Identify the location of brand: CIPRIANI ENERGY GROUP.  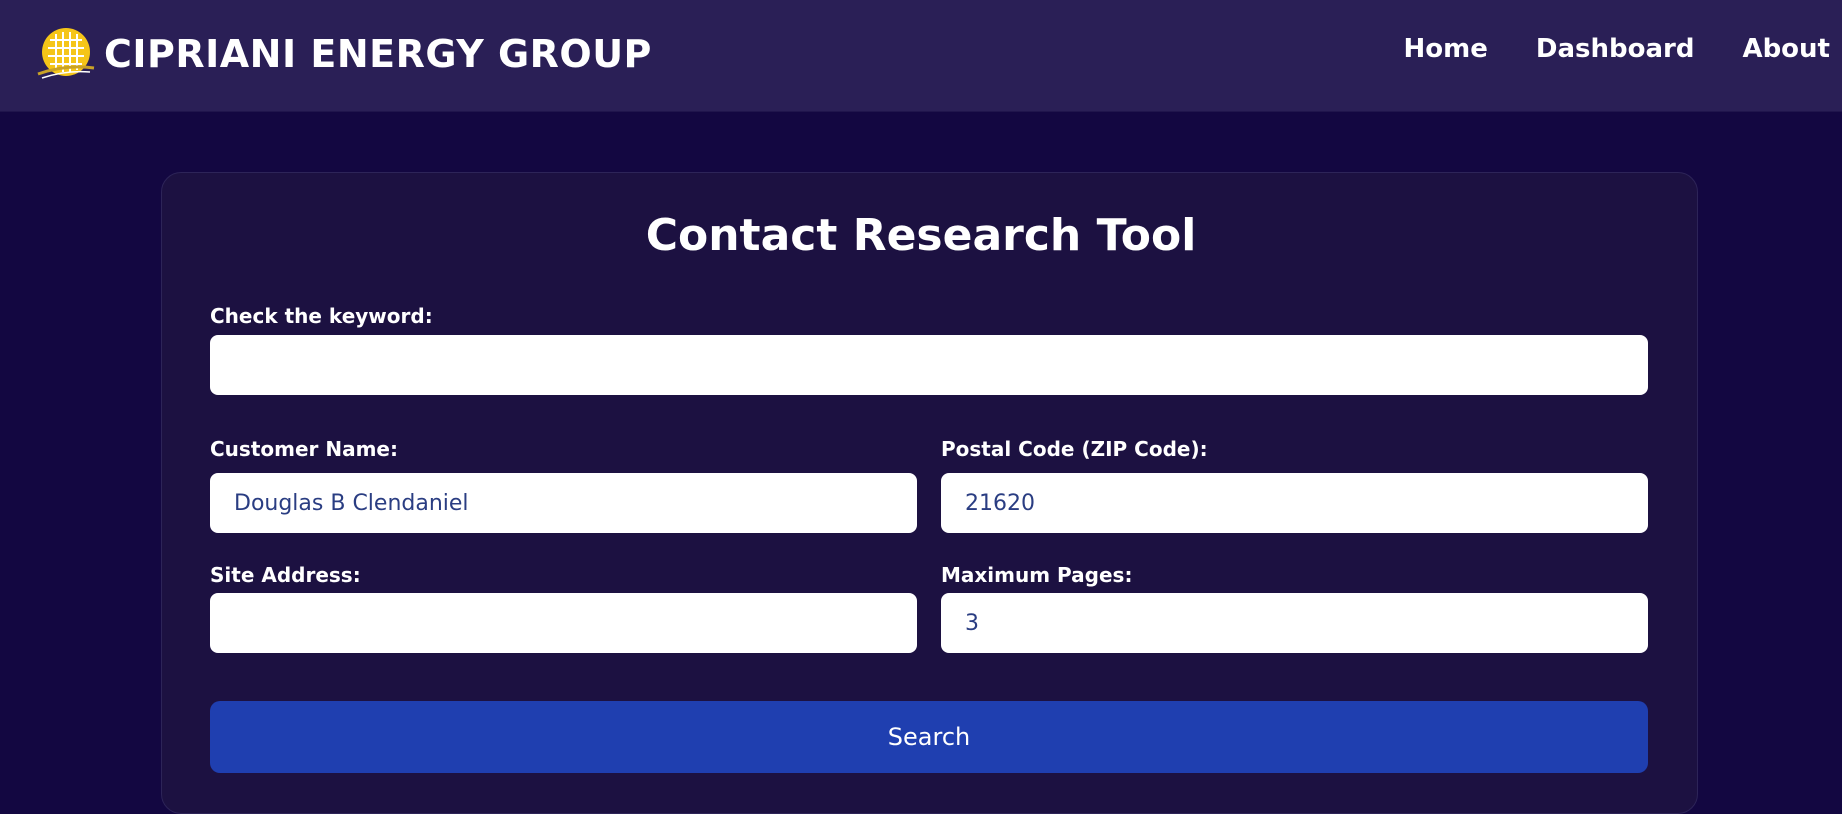
(344, 54).